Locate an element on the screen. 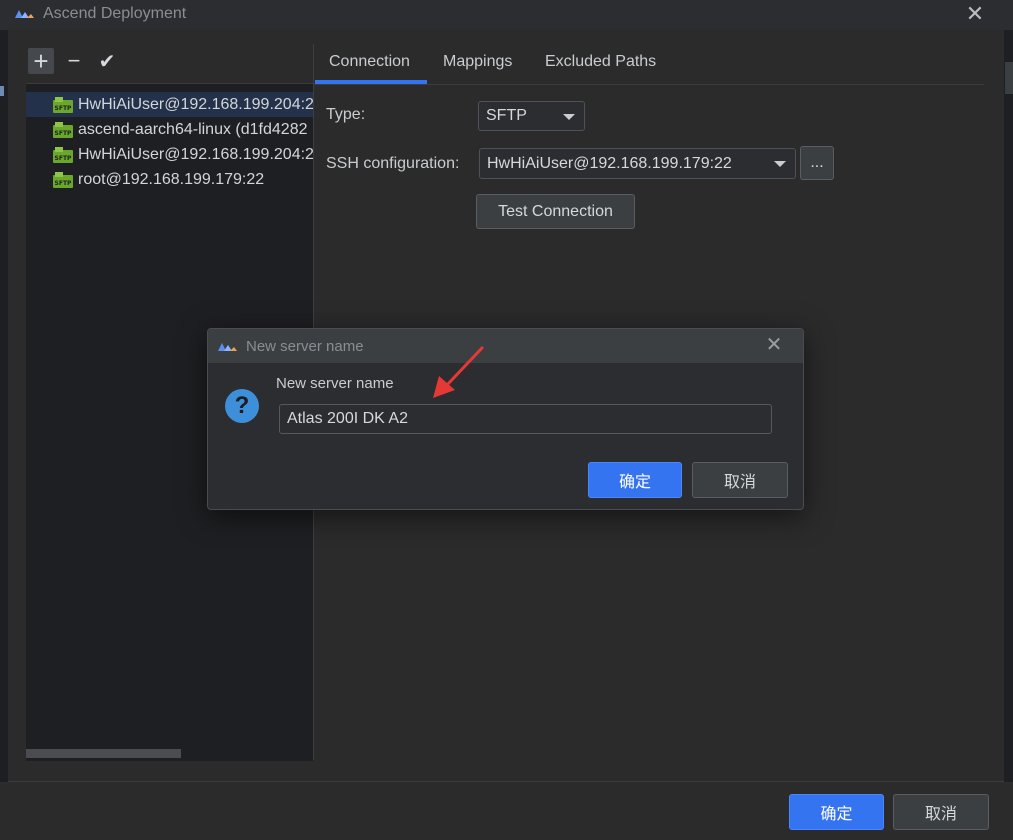 This screenshot has height=840, width=1013. list-scrollbar-thumb is located at coordinates (103, 753).